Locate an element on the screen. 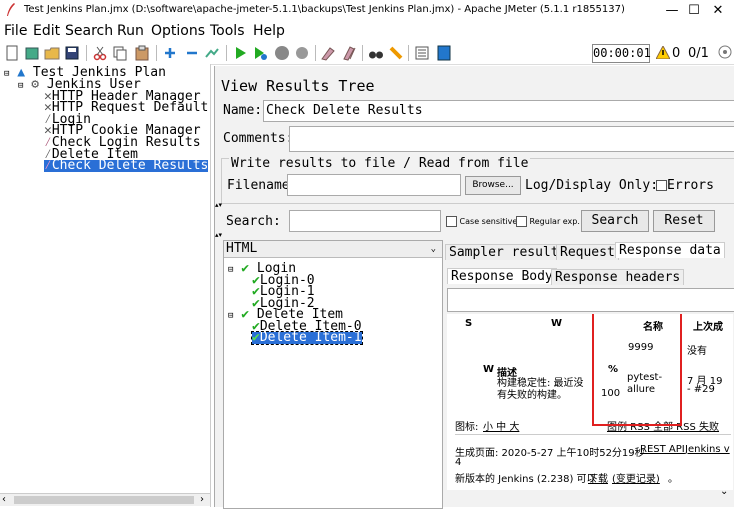 This screenshot has height=509, width=734. filename-input is located at coordinates (374, 185).